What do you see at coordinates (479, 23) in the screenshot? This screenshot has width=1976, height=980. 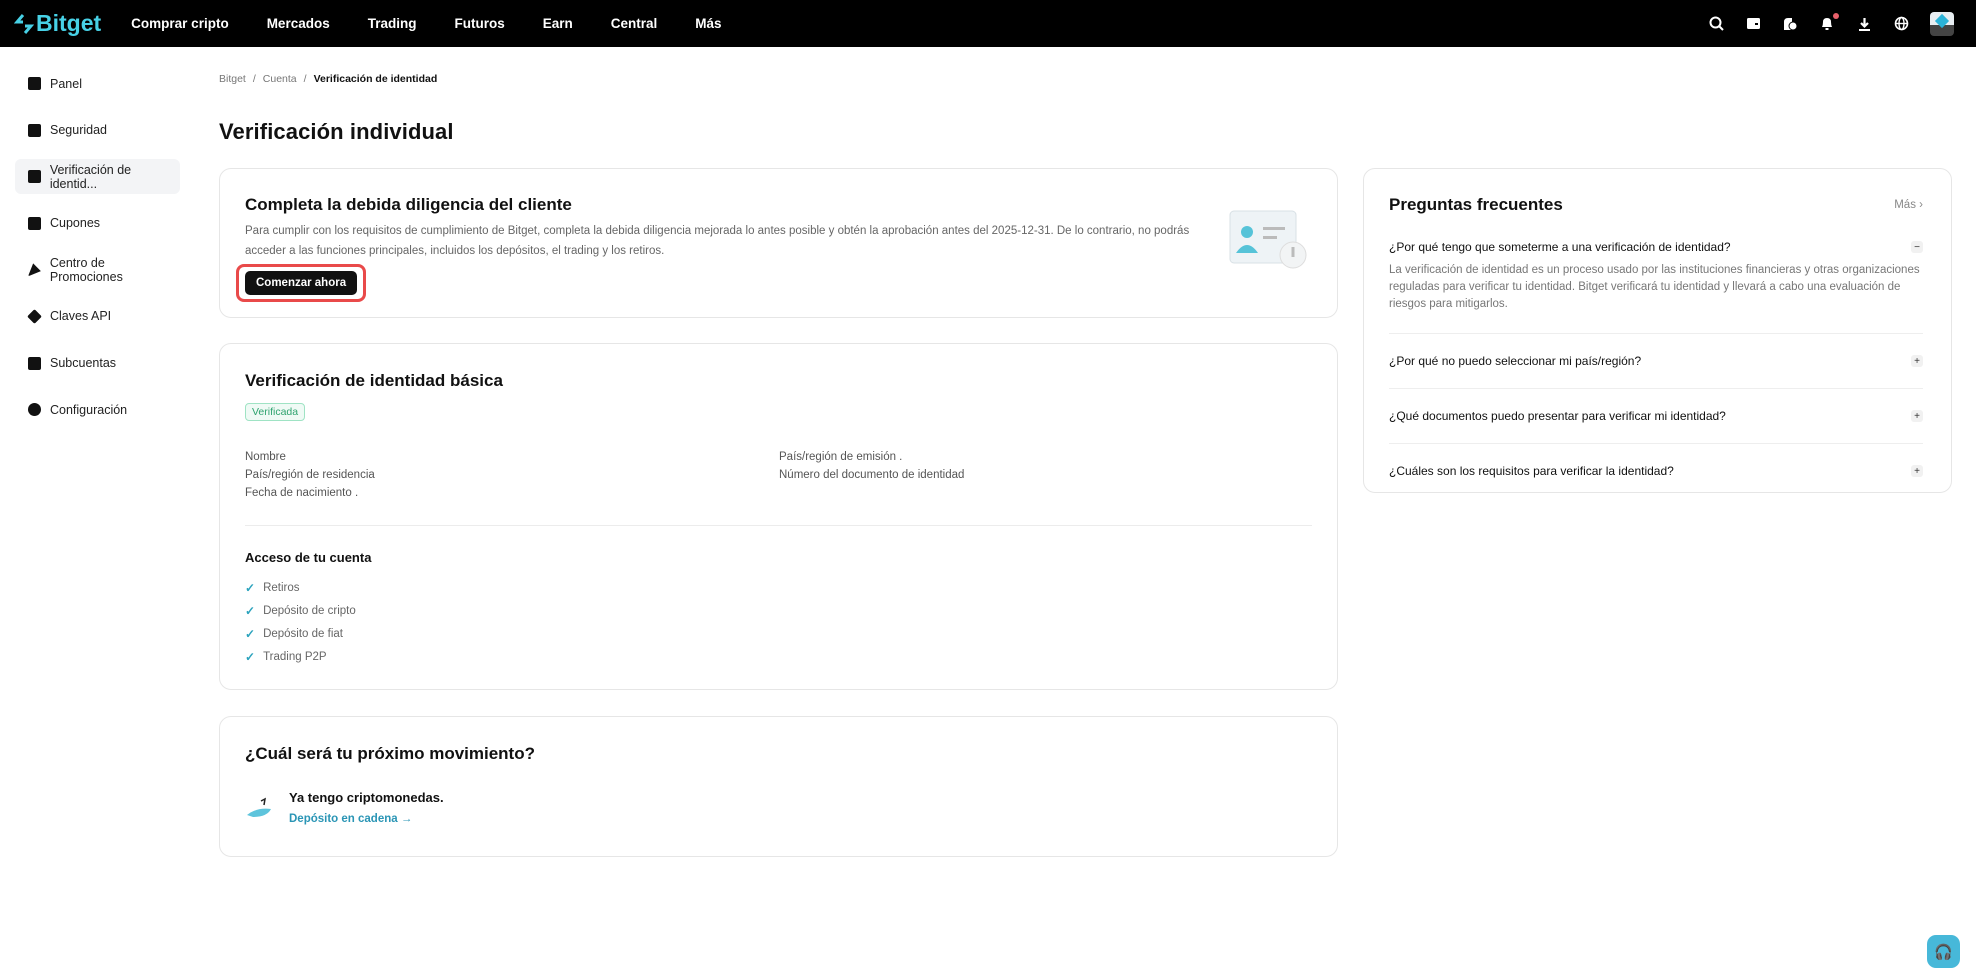 I see `nav-futuros: Futuros` at bounding box center [479, 23].